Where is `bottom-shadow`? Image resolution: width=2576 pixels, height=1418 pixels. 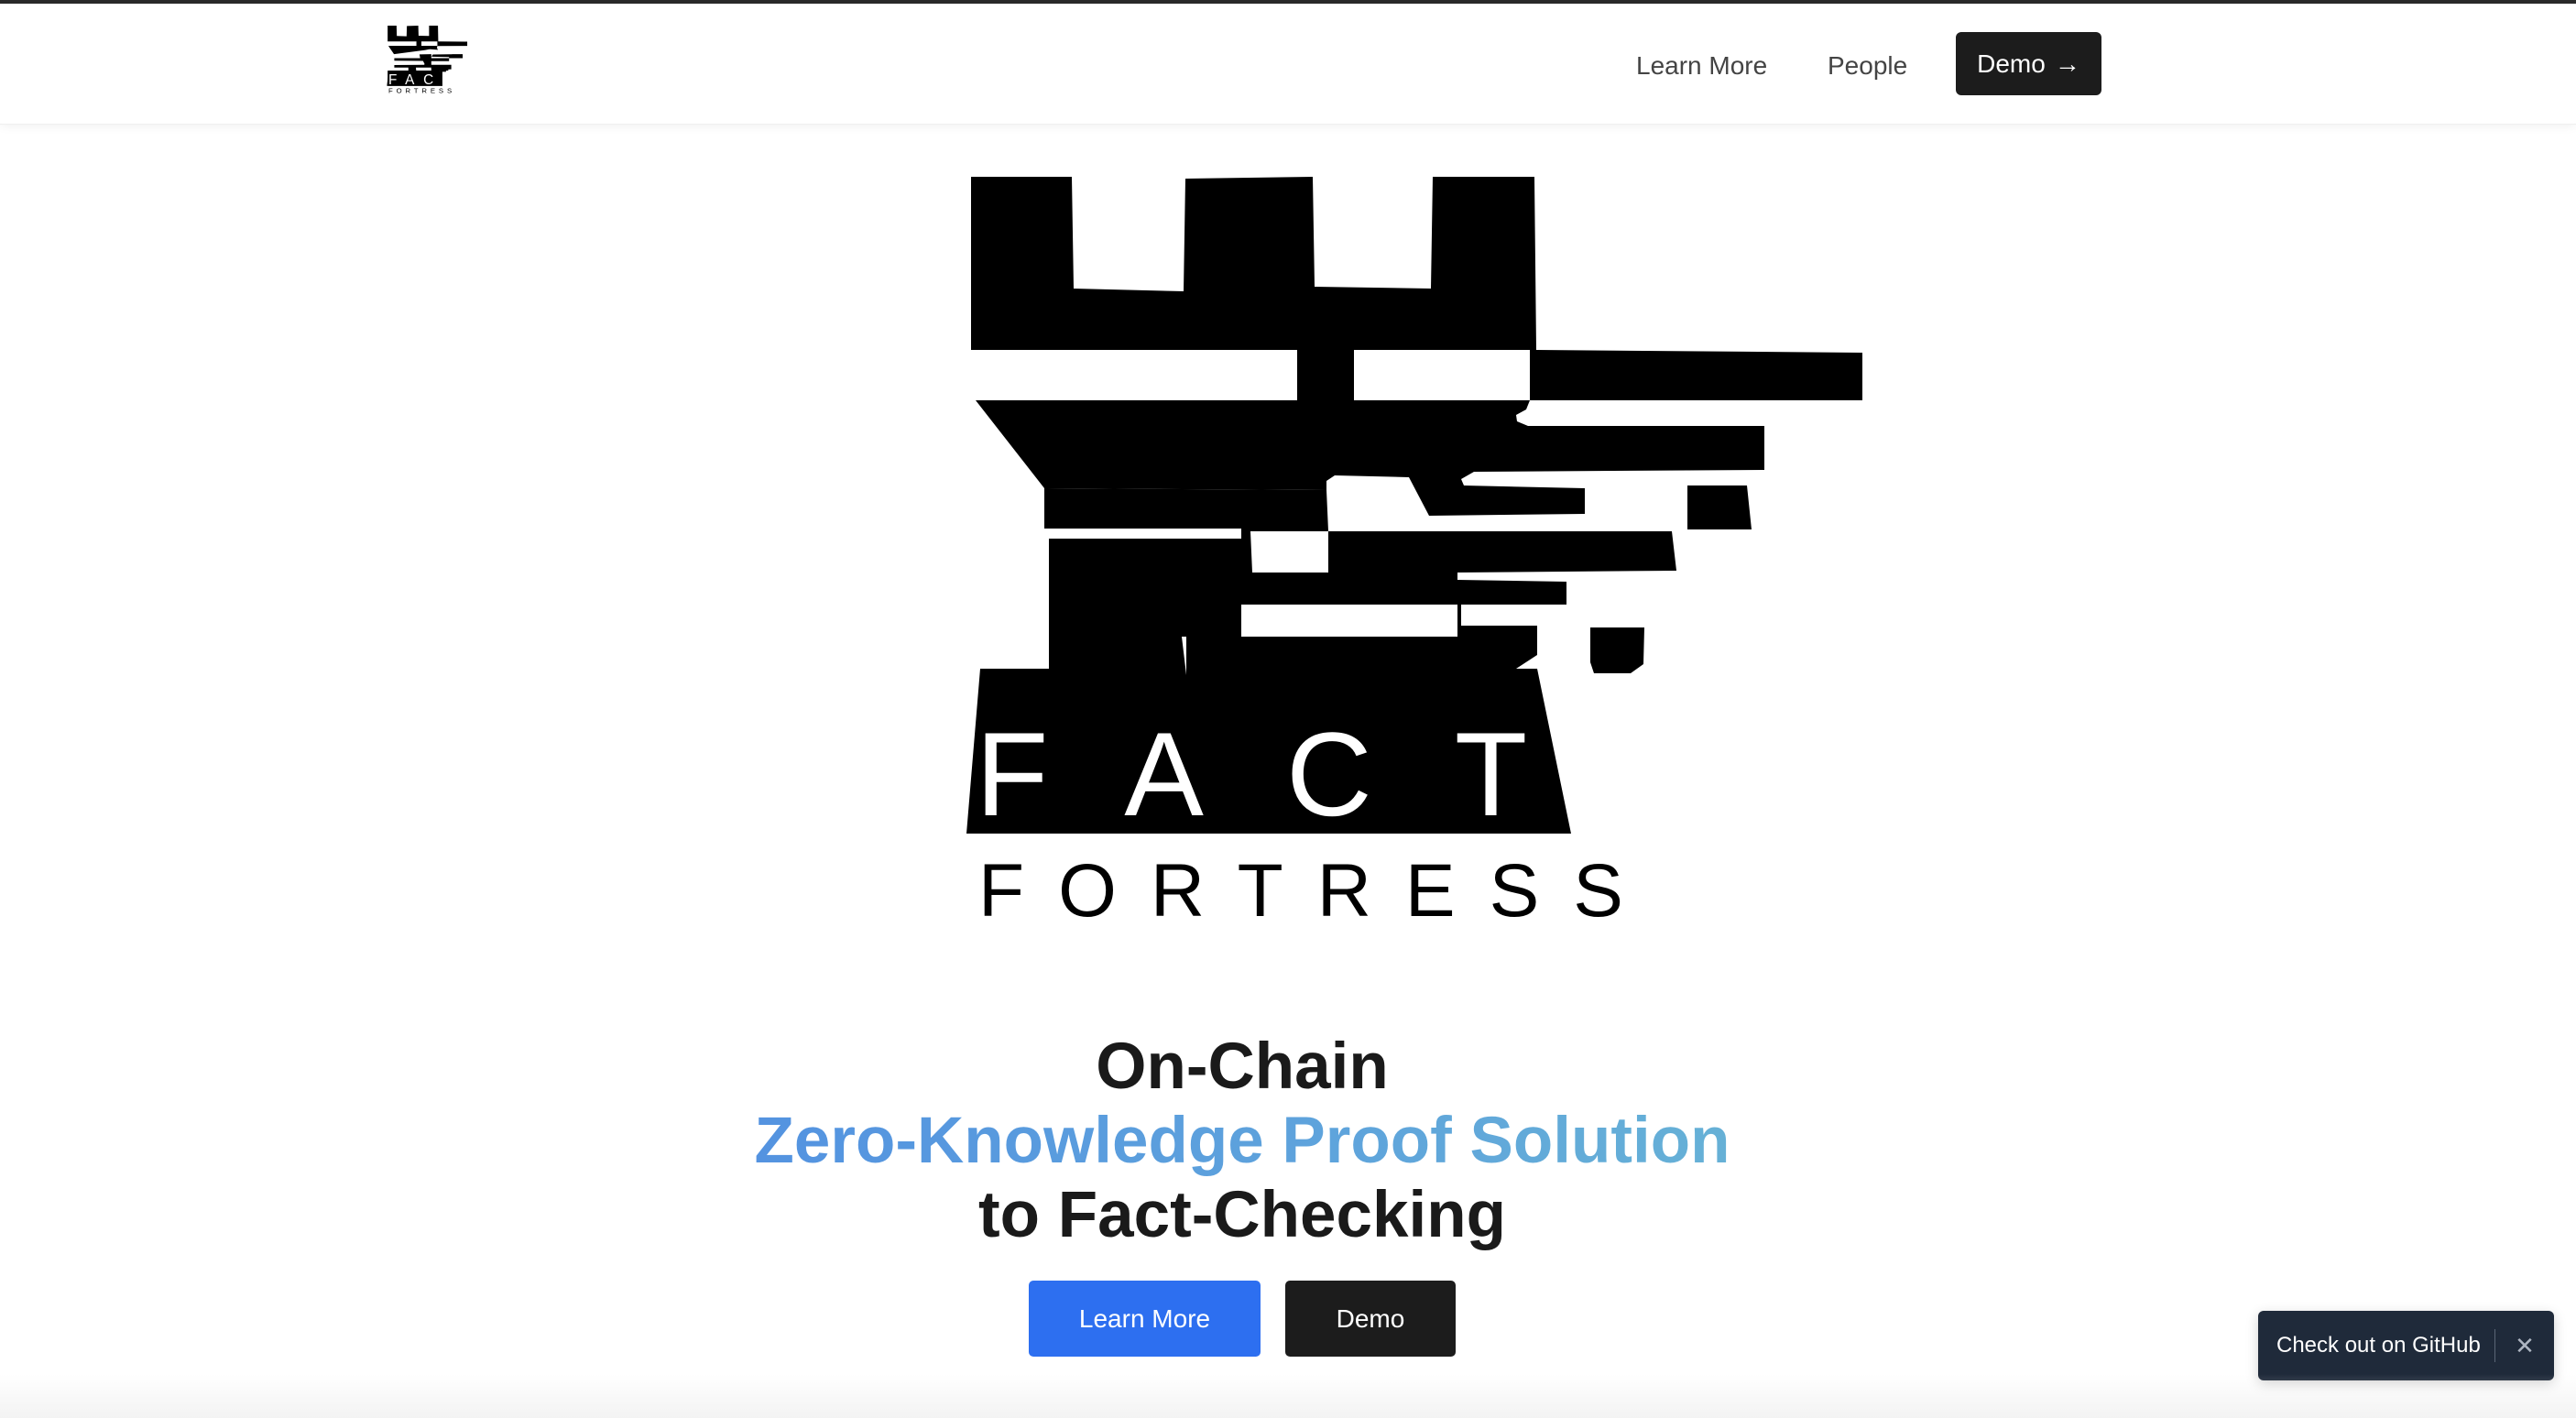 bottom-shadow is located at coordinates (1288, 1396).